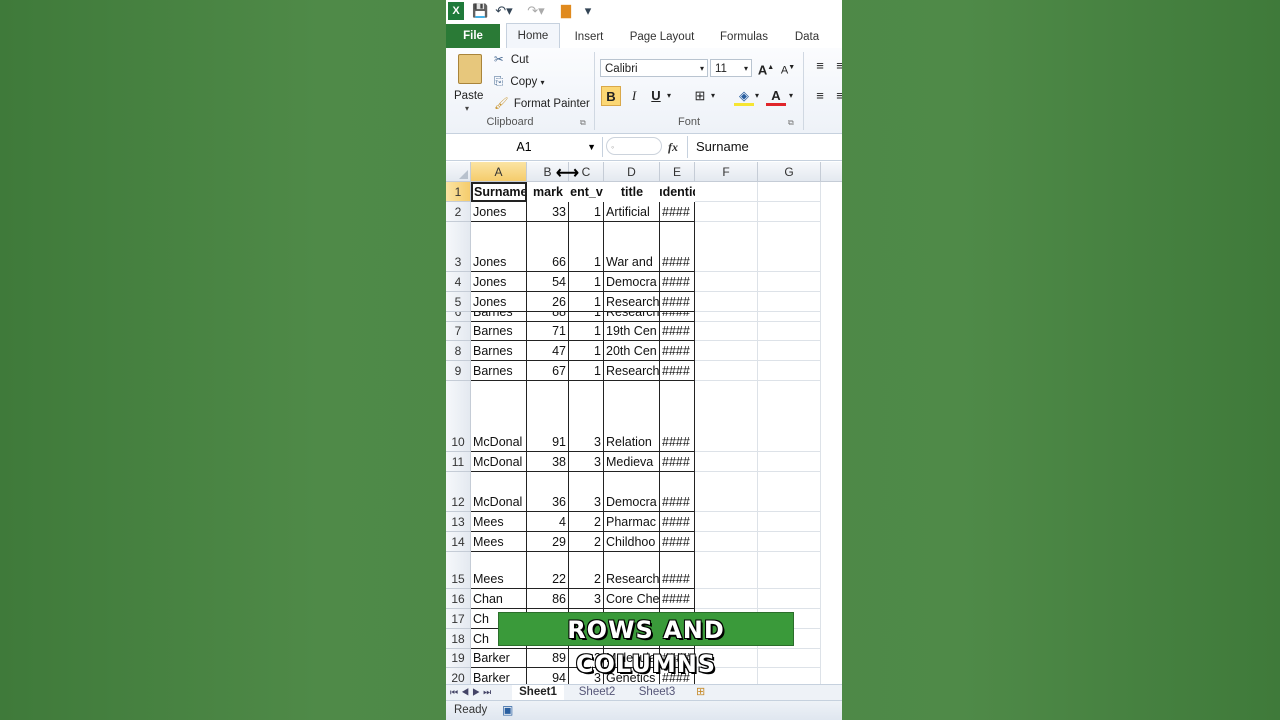 The image size is (1280, 720). I want to click on tab-insert: Insert, so click(589, 37).